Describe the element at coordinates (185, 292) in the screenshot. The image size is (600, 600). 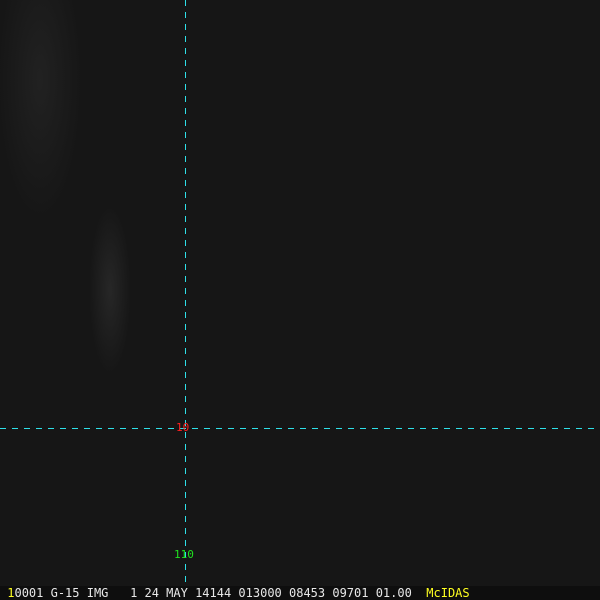
I see `longitude-grid-line` at that location.